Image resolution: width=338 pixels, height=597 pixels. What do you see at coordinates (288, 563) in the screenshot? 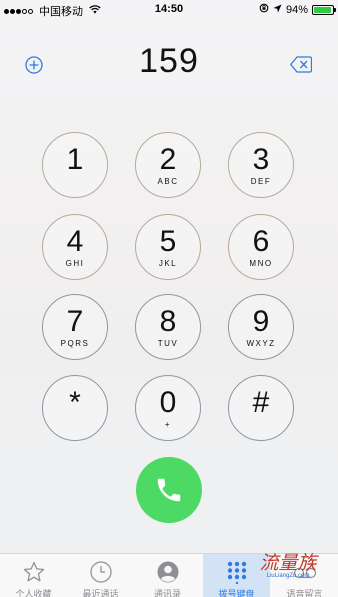
I see `watermark-text: 流量族` at bounding box center [288, 563].